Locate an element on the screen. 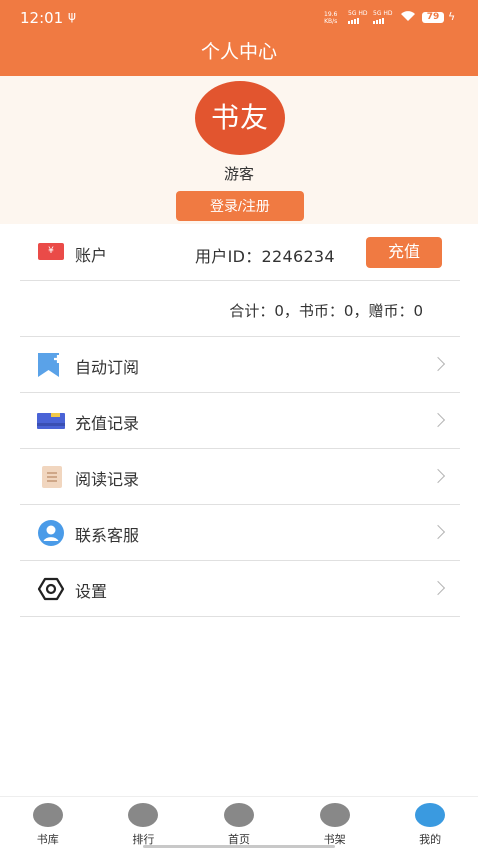 The width and height of the screenshot is (478, 850). recharge-button: 充值 is located at coordinates (404, 252).